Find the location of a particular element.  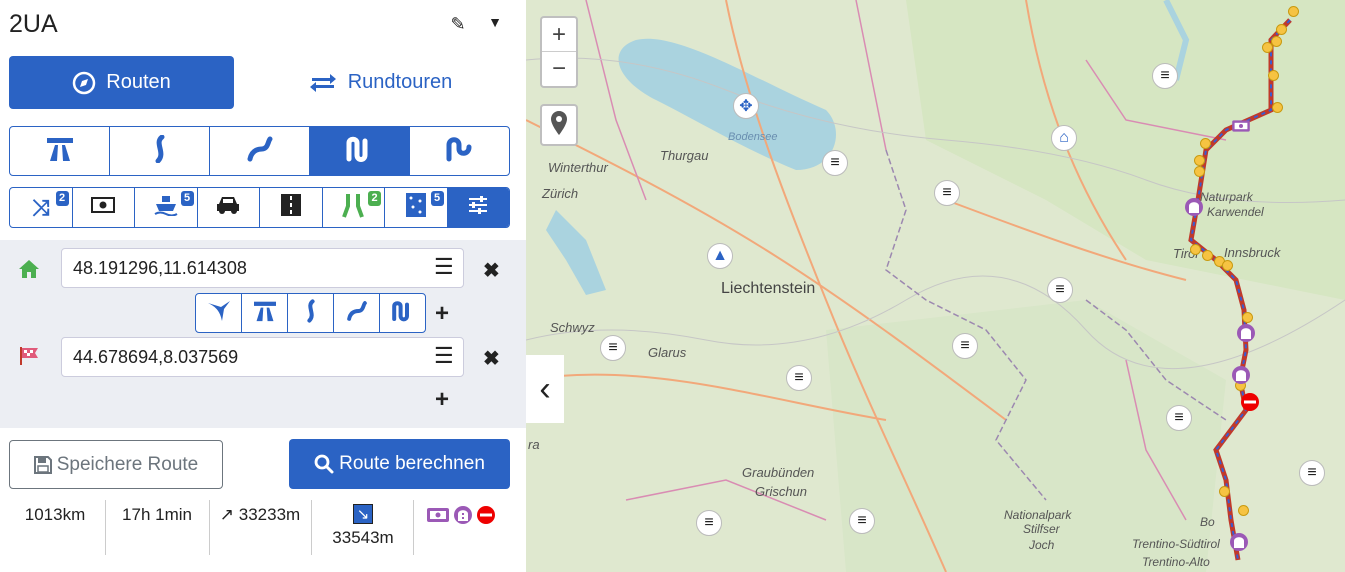

route-descent-block: ↘ 33543m is located at coordinates (363, 526).